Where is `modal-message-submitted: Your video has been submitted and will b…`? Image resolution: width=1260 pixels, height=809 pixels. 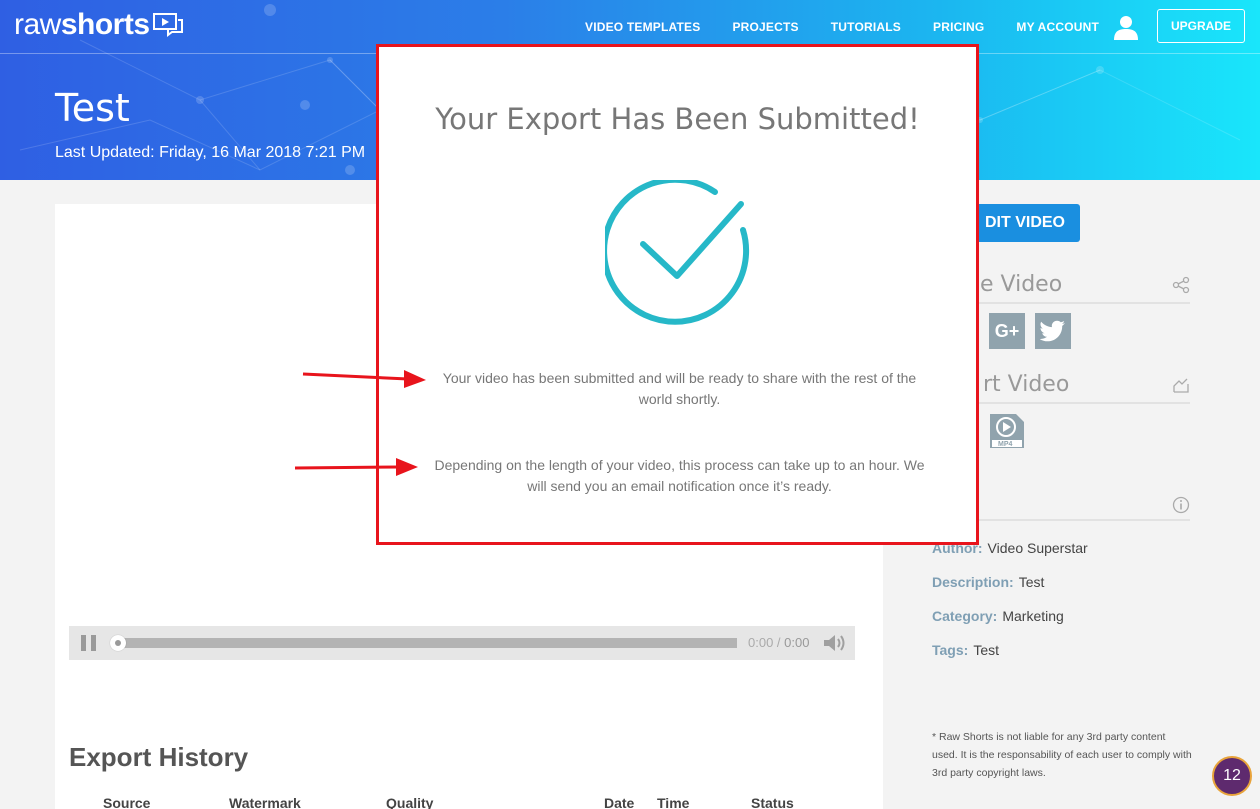
modal-message-submitted: Your video has been submitted and will b… is located at coordinates (679, 388).